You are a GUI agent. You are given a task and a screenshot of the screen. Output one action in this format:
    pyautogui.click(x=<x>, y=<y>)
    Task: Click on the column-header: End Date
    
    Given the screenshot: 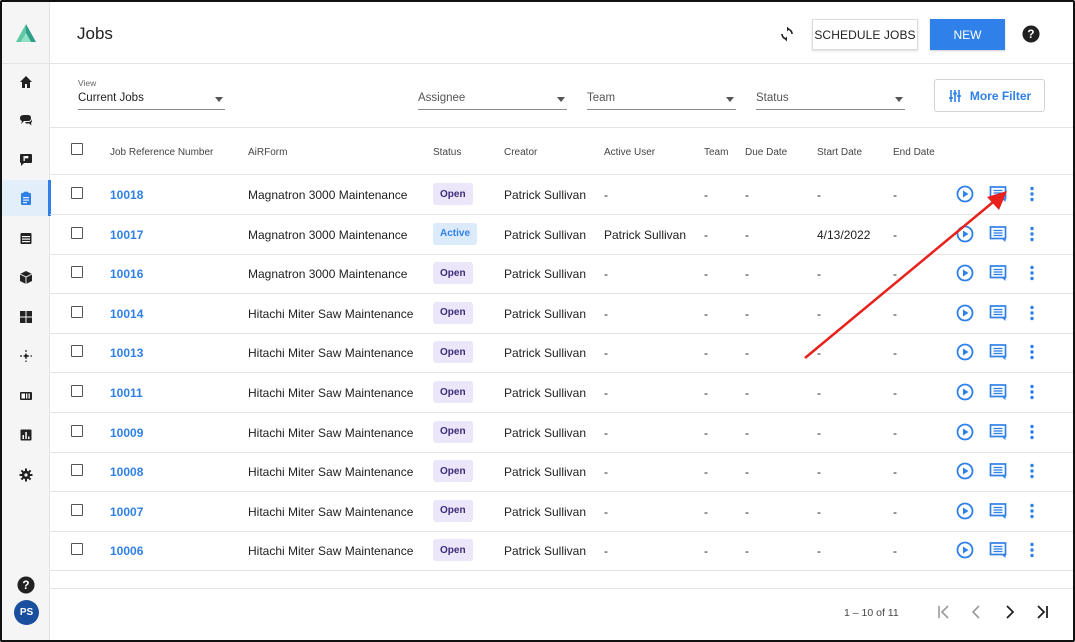 What is the action you would take?
    pyautogui.click(x=914, y=152)
    